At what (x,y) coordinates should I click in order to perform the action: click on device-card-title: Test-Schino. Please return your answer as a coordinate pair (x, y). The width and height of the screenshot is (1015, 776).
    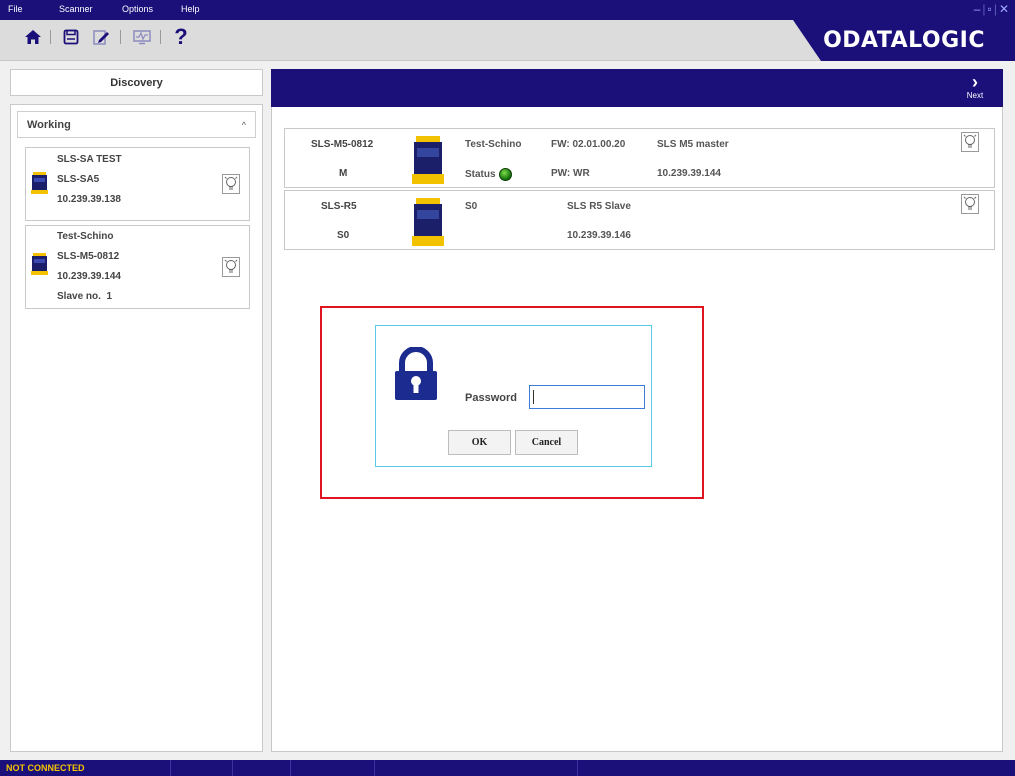
    Looking at the image, I should click on (85, 236).